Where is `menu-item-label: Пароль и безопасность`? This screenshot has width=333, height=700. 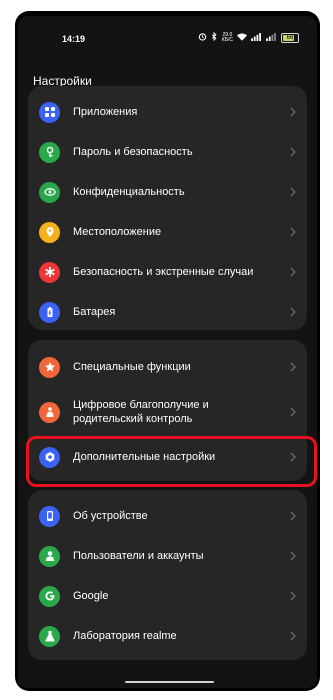 menu-item-label: Пароль и безопасность is located at coordinates (133, 152).